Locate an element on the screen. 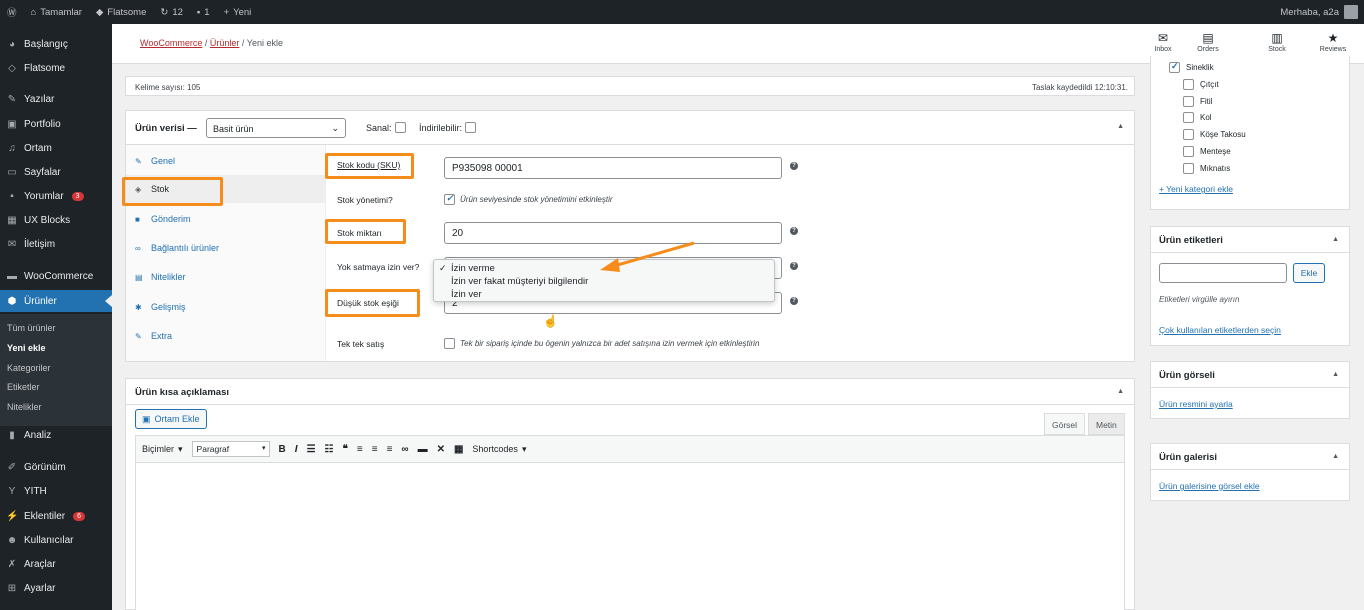  menu-ux-blocks: ▦ UX Blocks is located at coordinates (56, 220).